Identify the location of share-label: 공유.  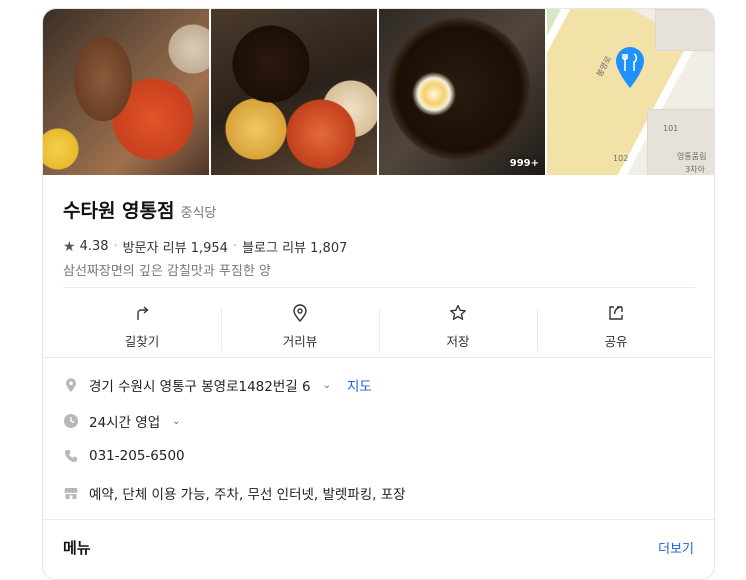
(616, 341).